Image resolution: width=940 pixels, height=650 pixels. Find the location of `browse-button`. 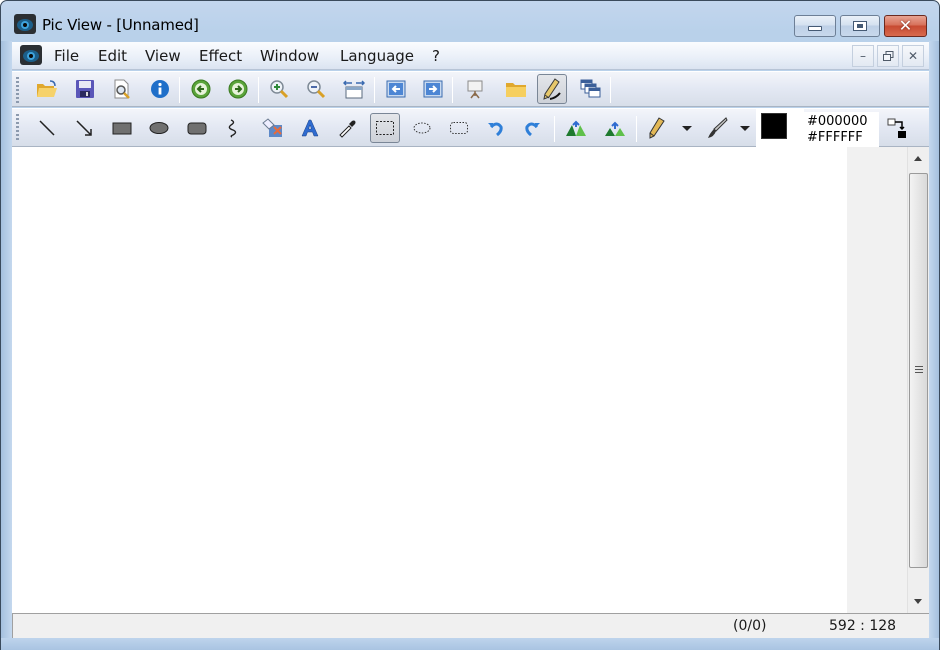

browse-button is located at coordinates (516, 89).